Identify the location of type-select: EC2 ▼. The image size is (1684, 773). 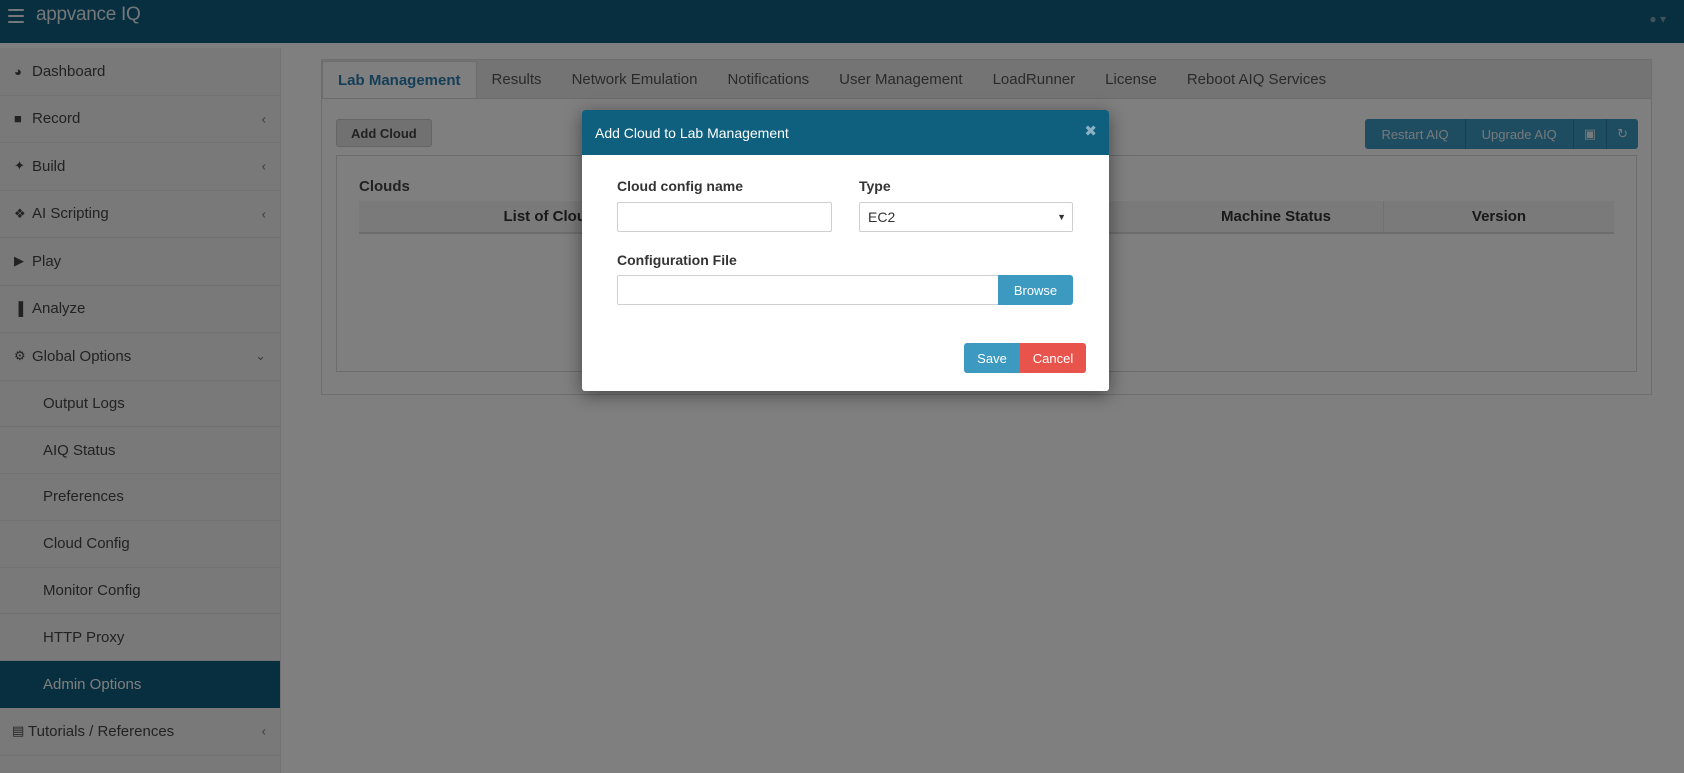
(966, 217).